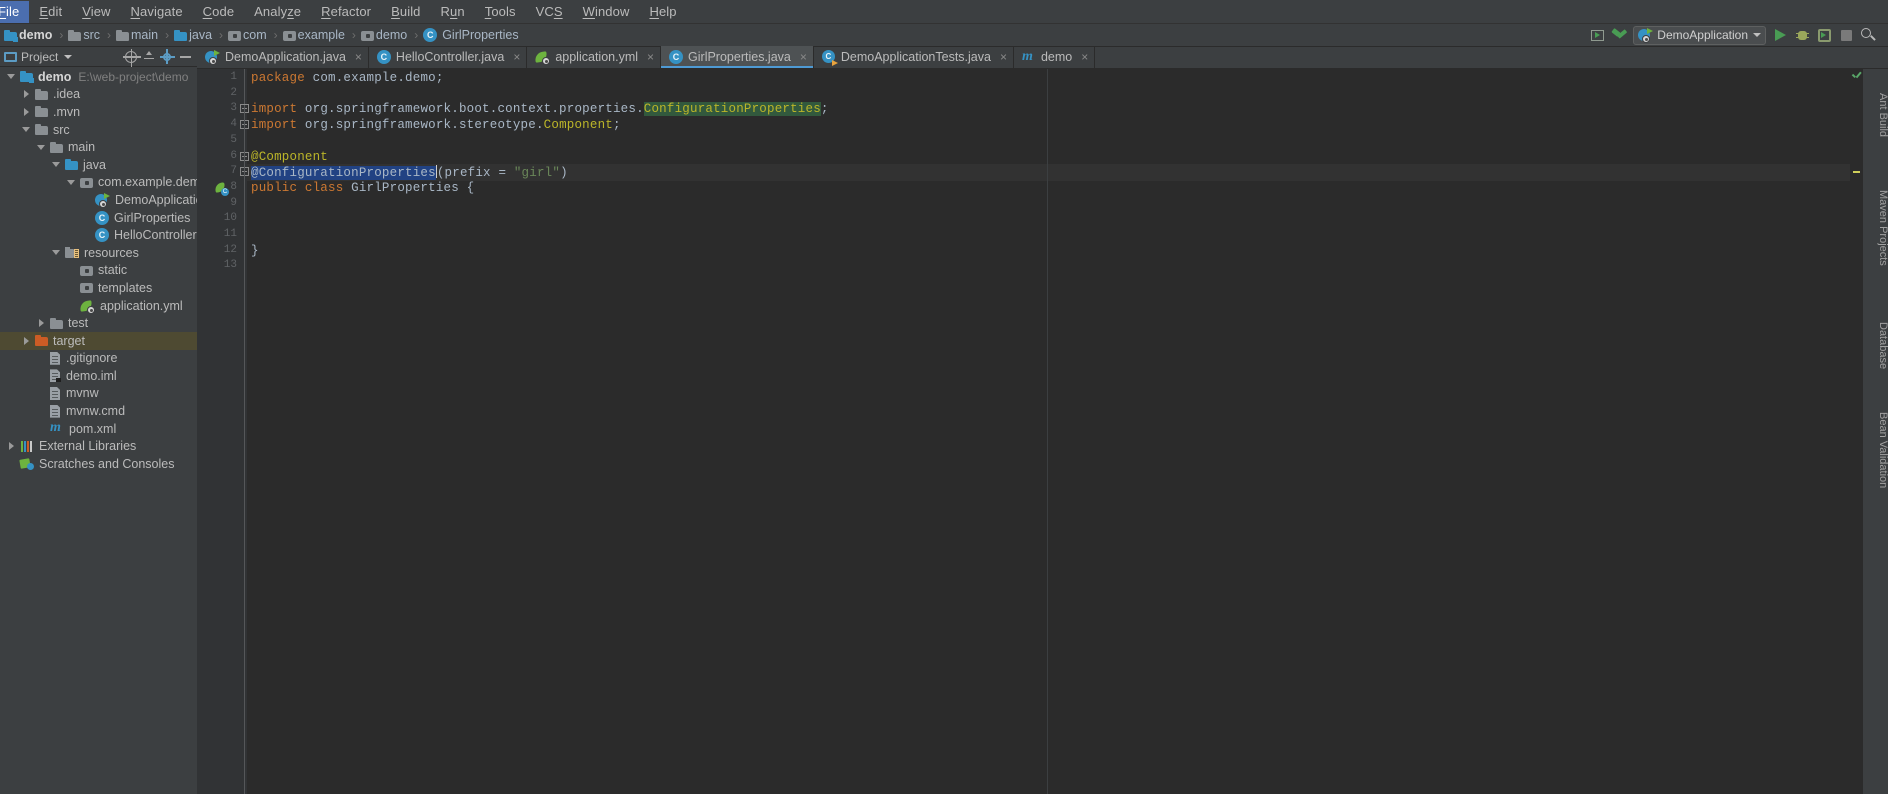 This screenshot has height=794, width=1888. I want to click on breadcrumb-item-demo-package: demo, so click(384, 35).